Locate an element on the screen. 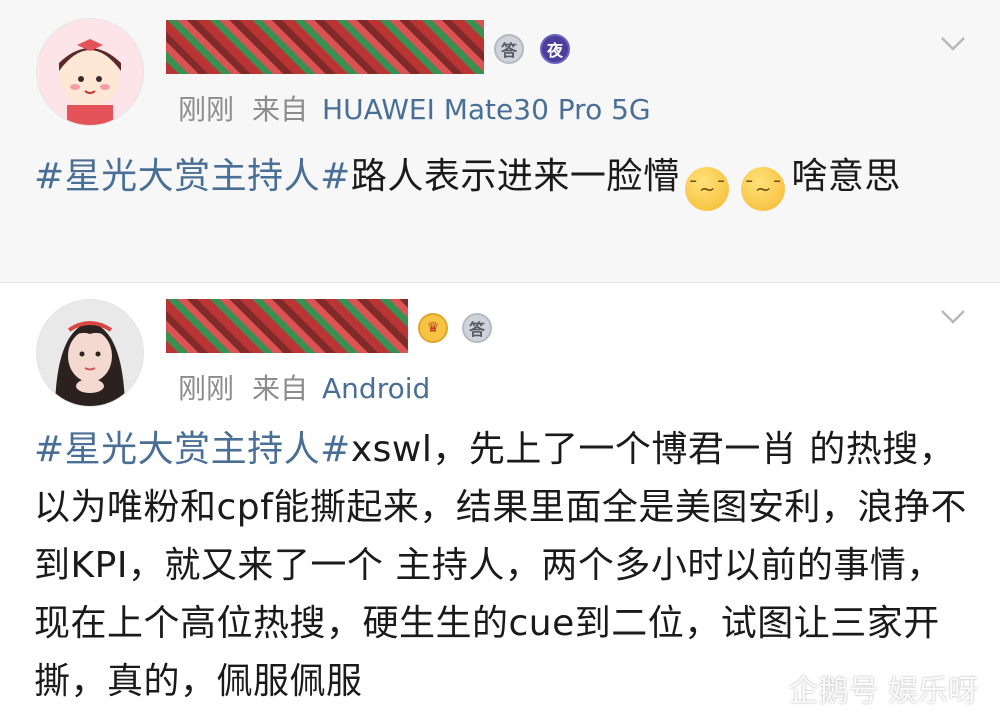 The width and height of the screenshot is (1000, 724). cartoon-girl-avatar-icon is located at coordinates (90, 72).